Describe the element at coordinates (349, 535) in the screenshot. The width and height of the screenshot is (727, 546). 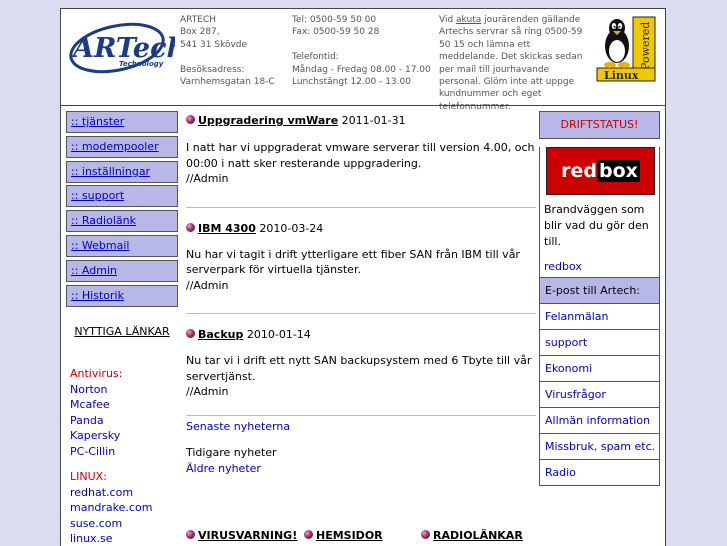
I see `homepages-link: HEMSIDOR` at that location.